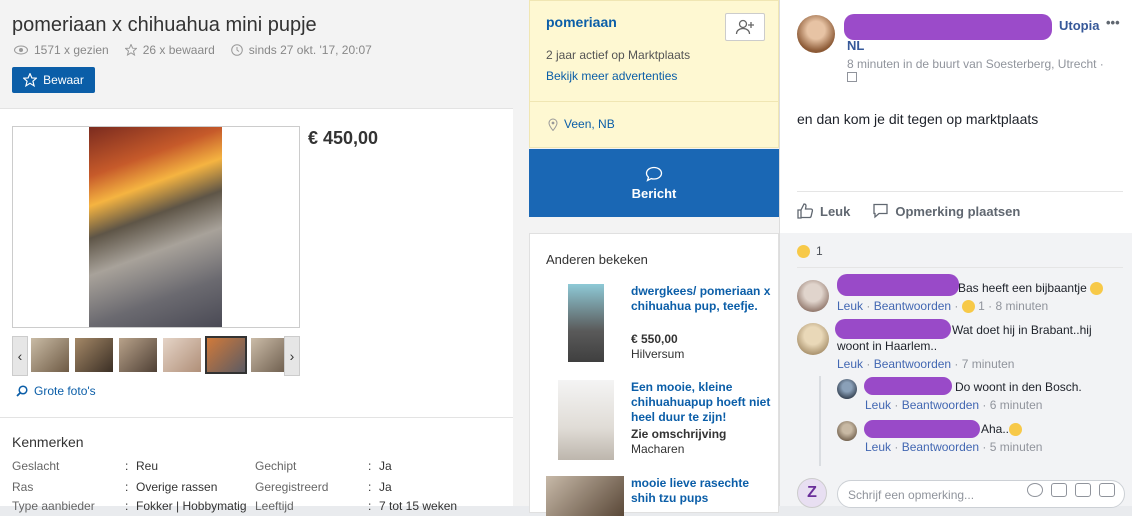  I want to click on kenmerk-label: Leeftijd, so click(274, 506).